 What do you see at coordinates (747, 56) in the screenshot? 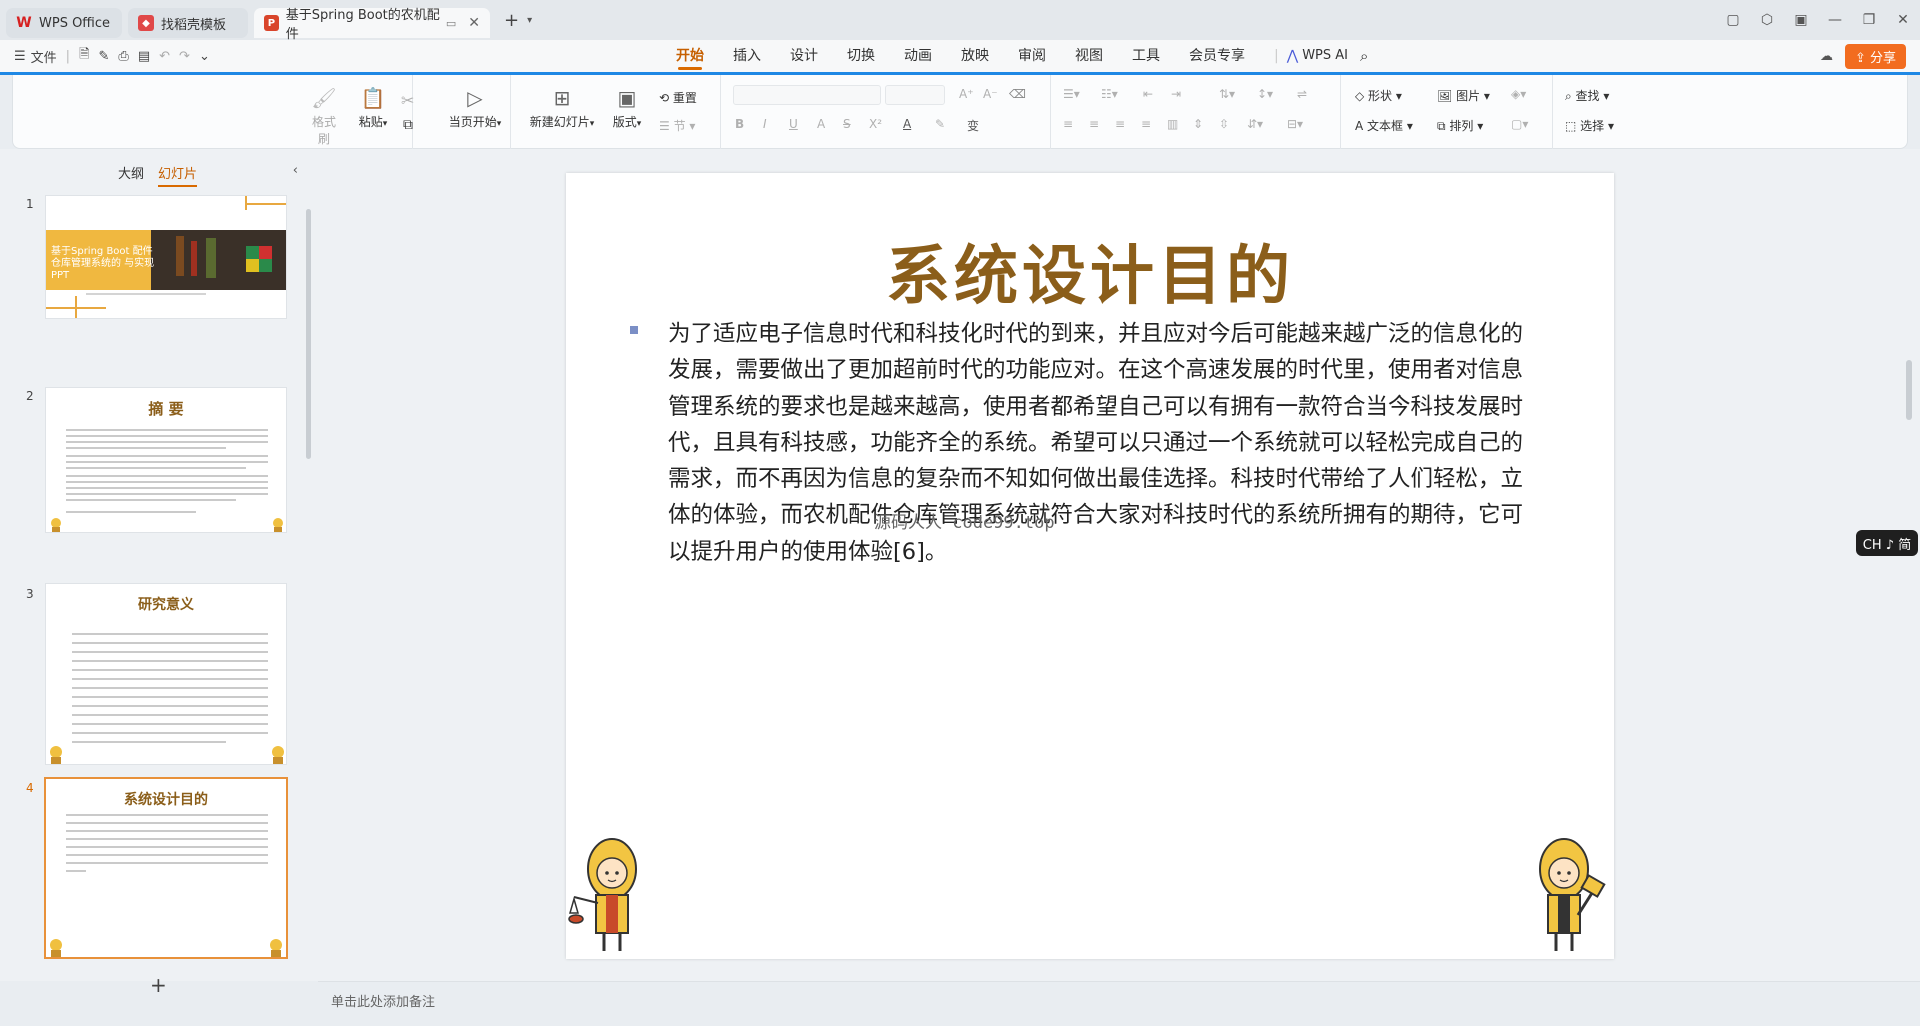
I see `ribbon-tab-insert: 插入` at bounding box center [747, 56].